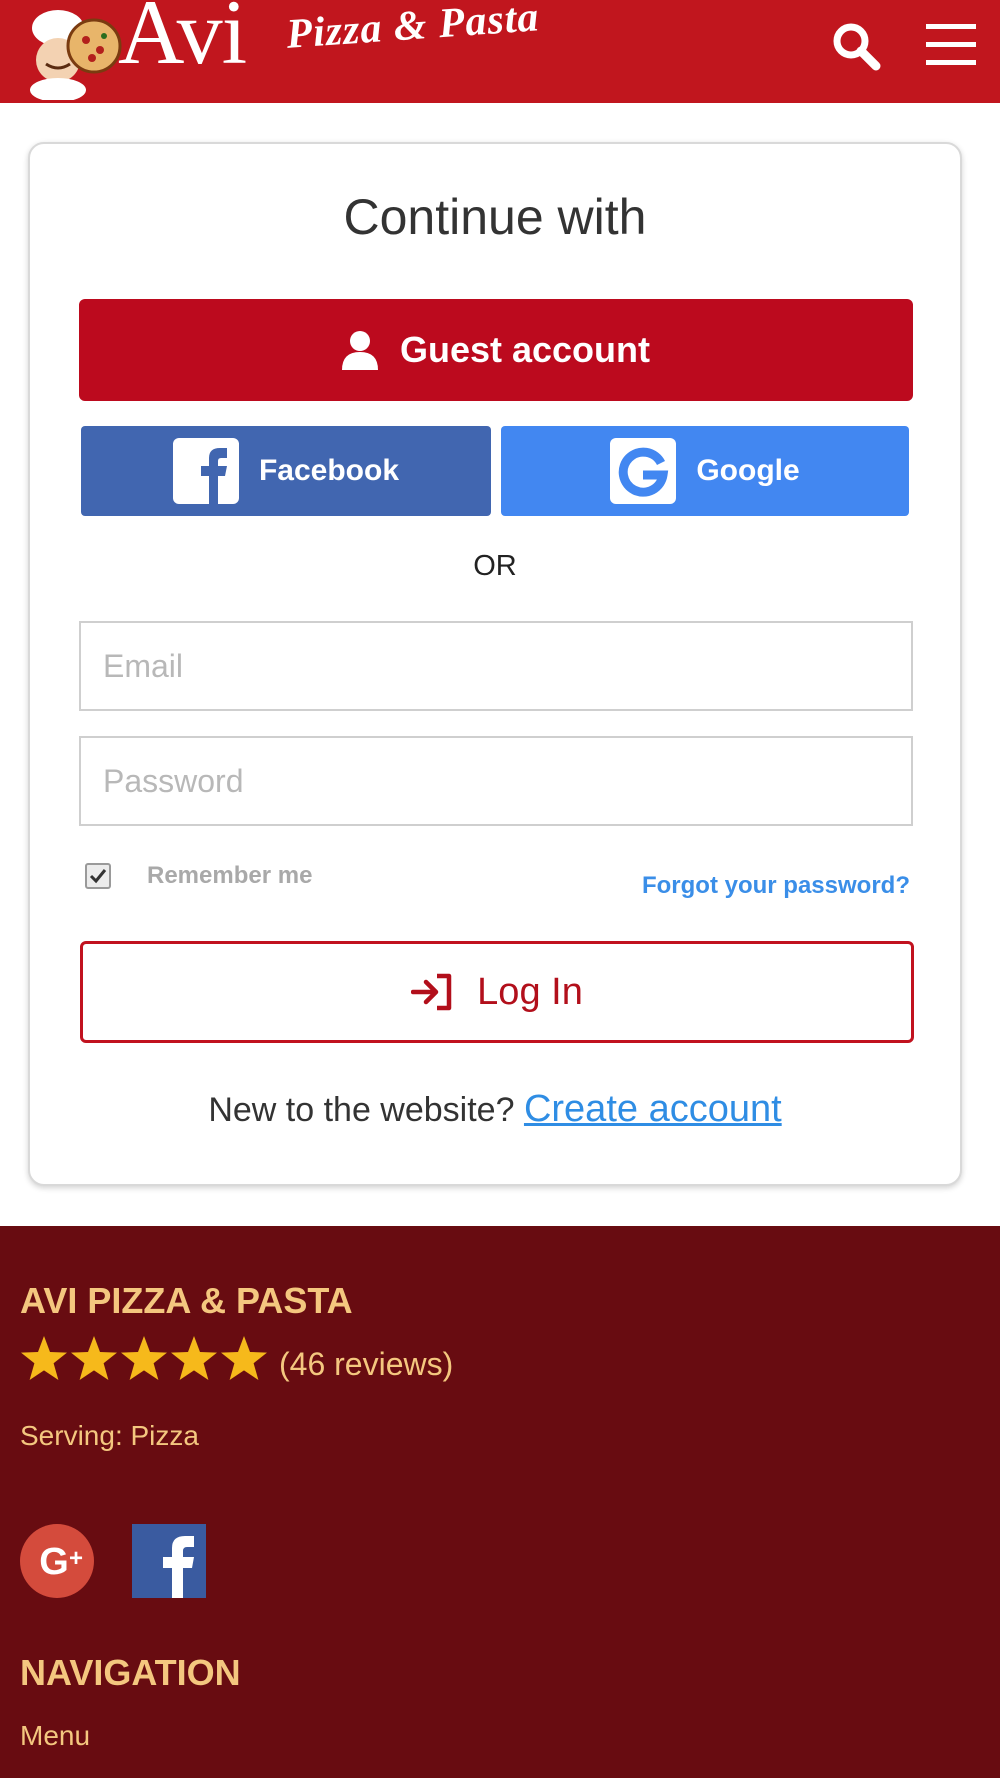 The height and width of the screenshot is (1778, 1000). What do you see at coordinates (230, 875) in the screenshot?
I see `remember-me-label: Remember me` at bounding box center [230, 875].